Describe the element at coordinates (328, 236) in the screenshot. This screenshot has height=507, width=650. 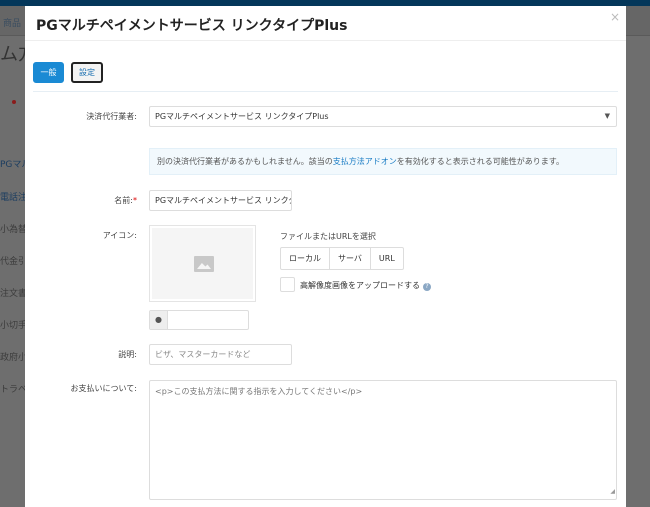
I see `file-select-label: ファイルまたはURLを選択` at that location.